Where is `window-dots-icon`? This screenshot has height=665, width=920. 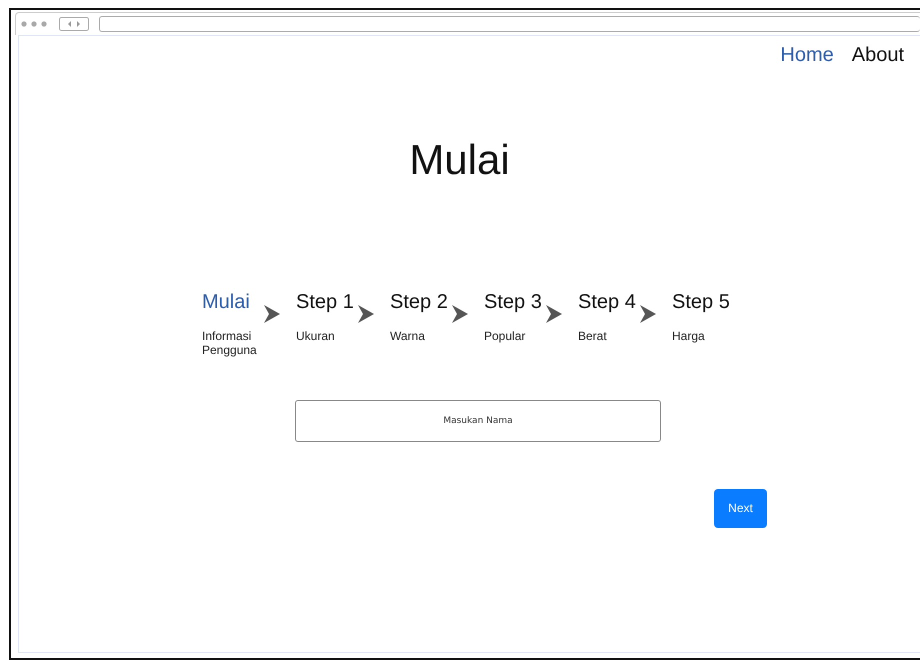
window-dots-icon is located at coordinates (35, 24).